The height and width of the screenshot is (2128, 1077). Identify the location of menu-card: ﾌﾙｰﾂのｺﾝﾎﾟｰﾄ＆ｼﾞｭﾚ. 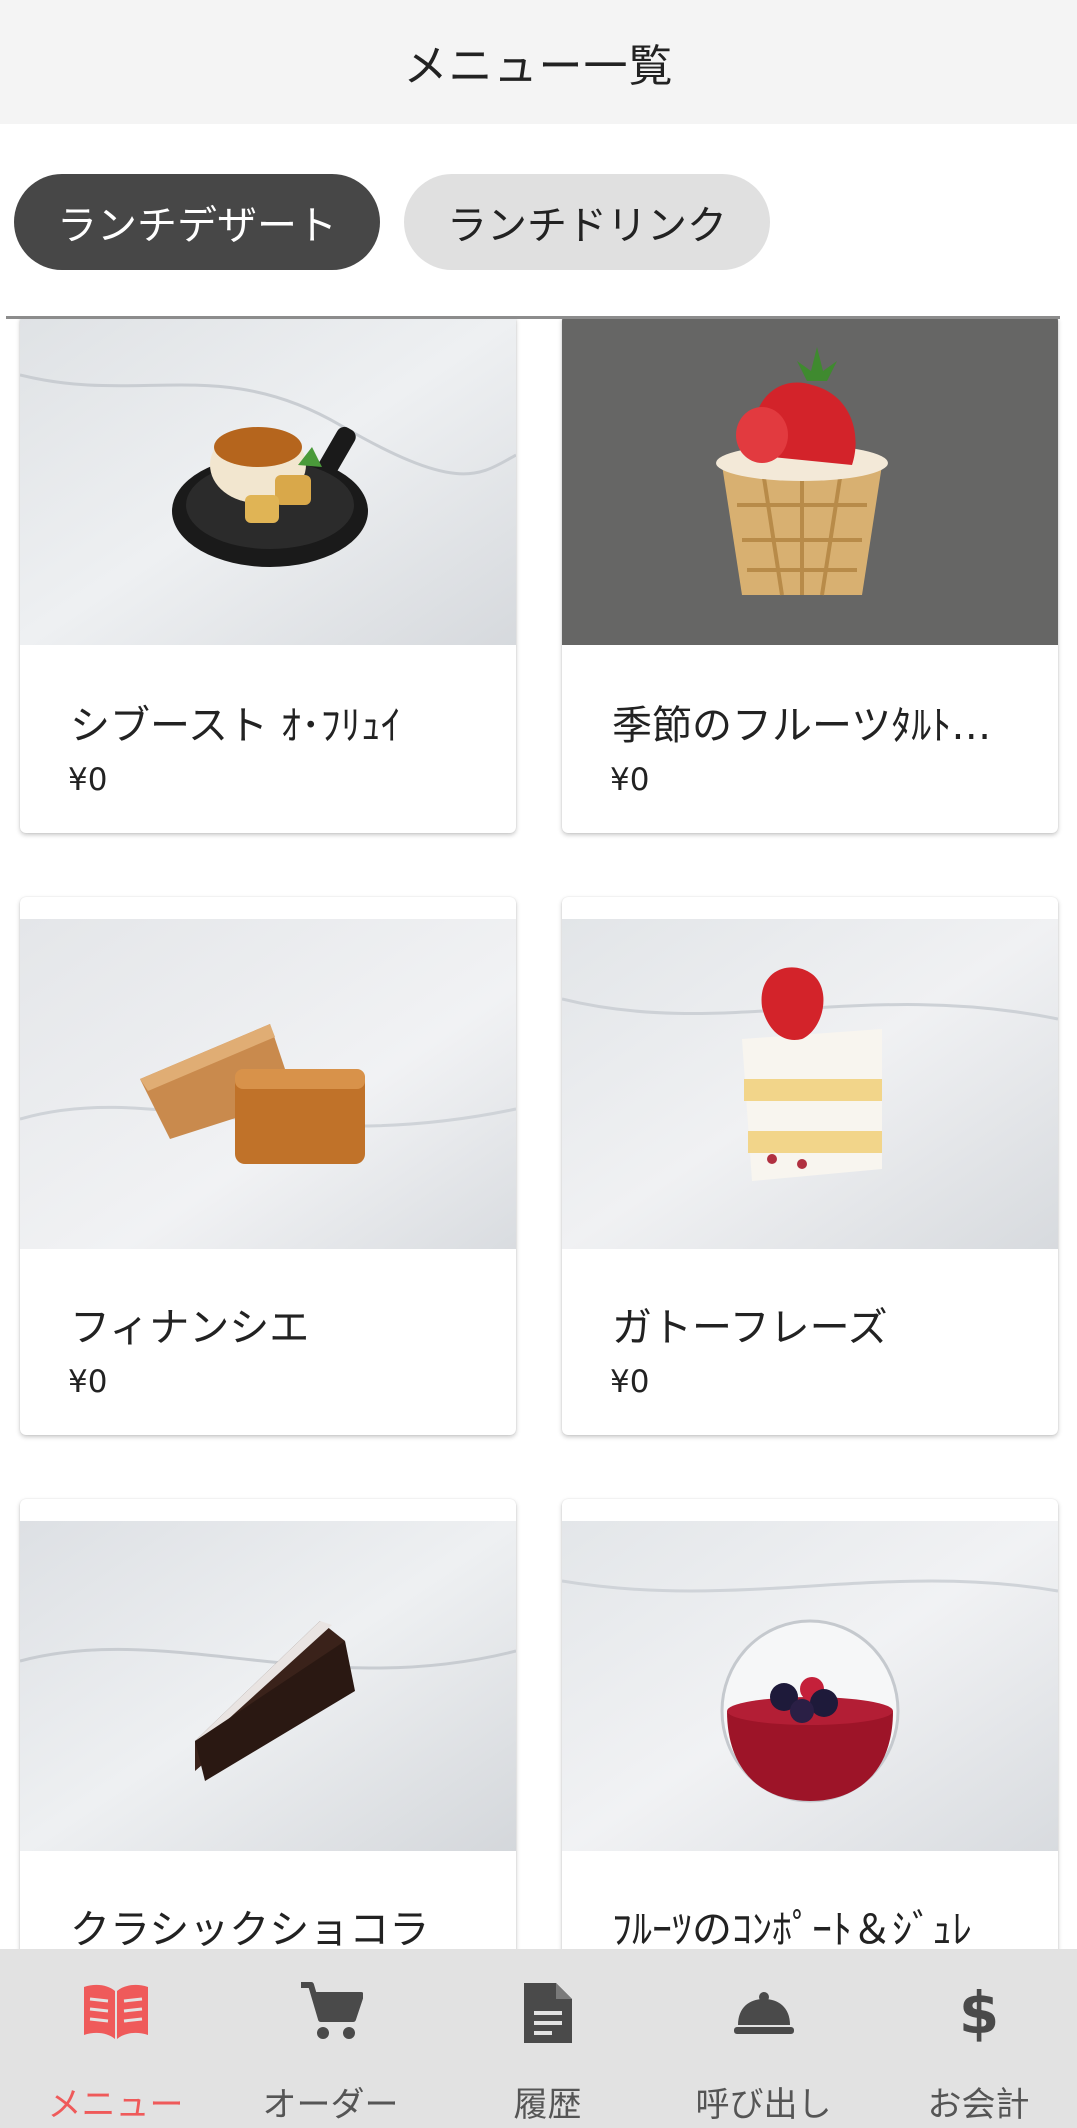
(810, 1724).